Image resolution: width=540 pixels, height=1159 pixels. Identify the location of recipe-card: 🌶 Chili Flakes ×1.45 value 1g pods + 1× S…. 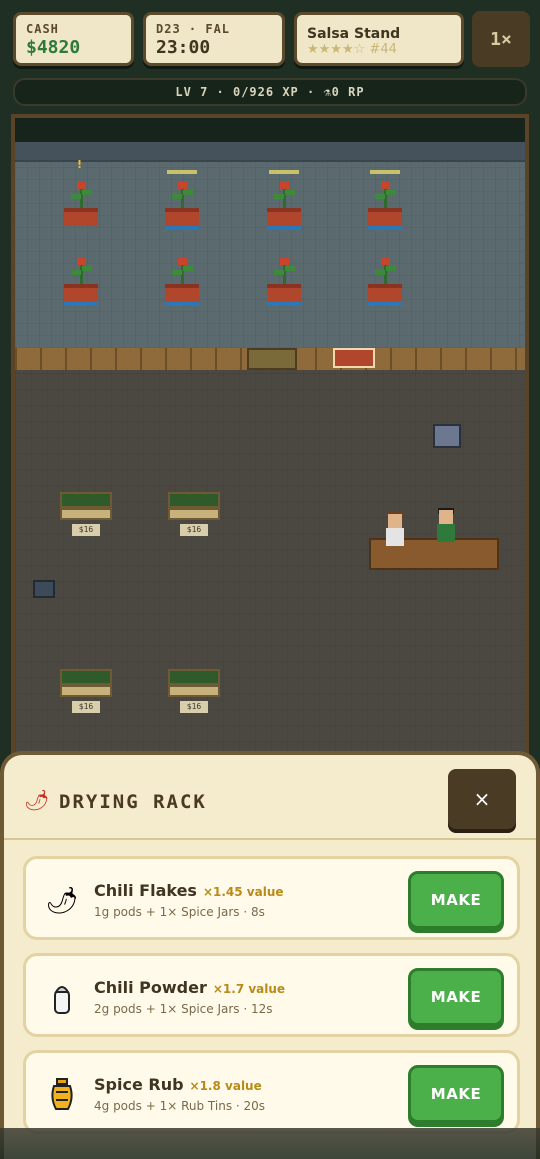
(271, 898).